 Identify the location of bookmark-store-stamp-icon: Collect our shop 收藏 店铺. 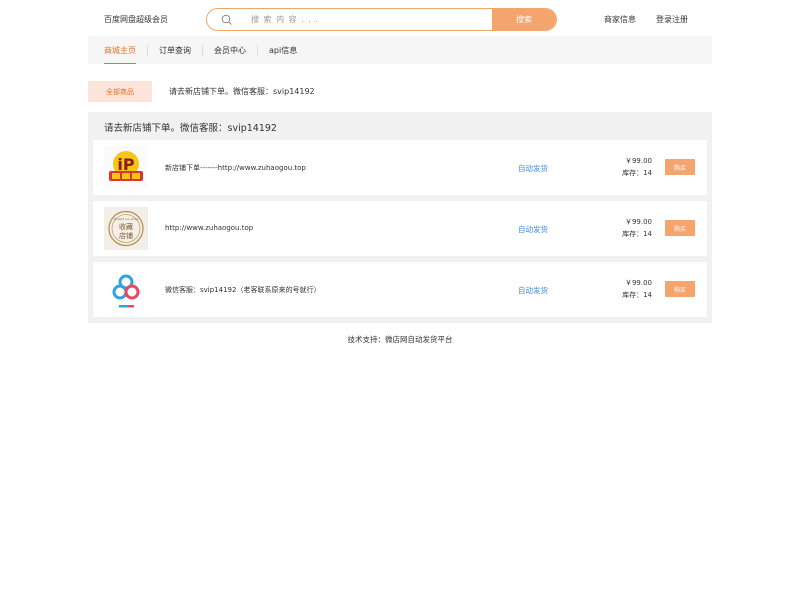
(126, 228).